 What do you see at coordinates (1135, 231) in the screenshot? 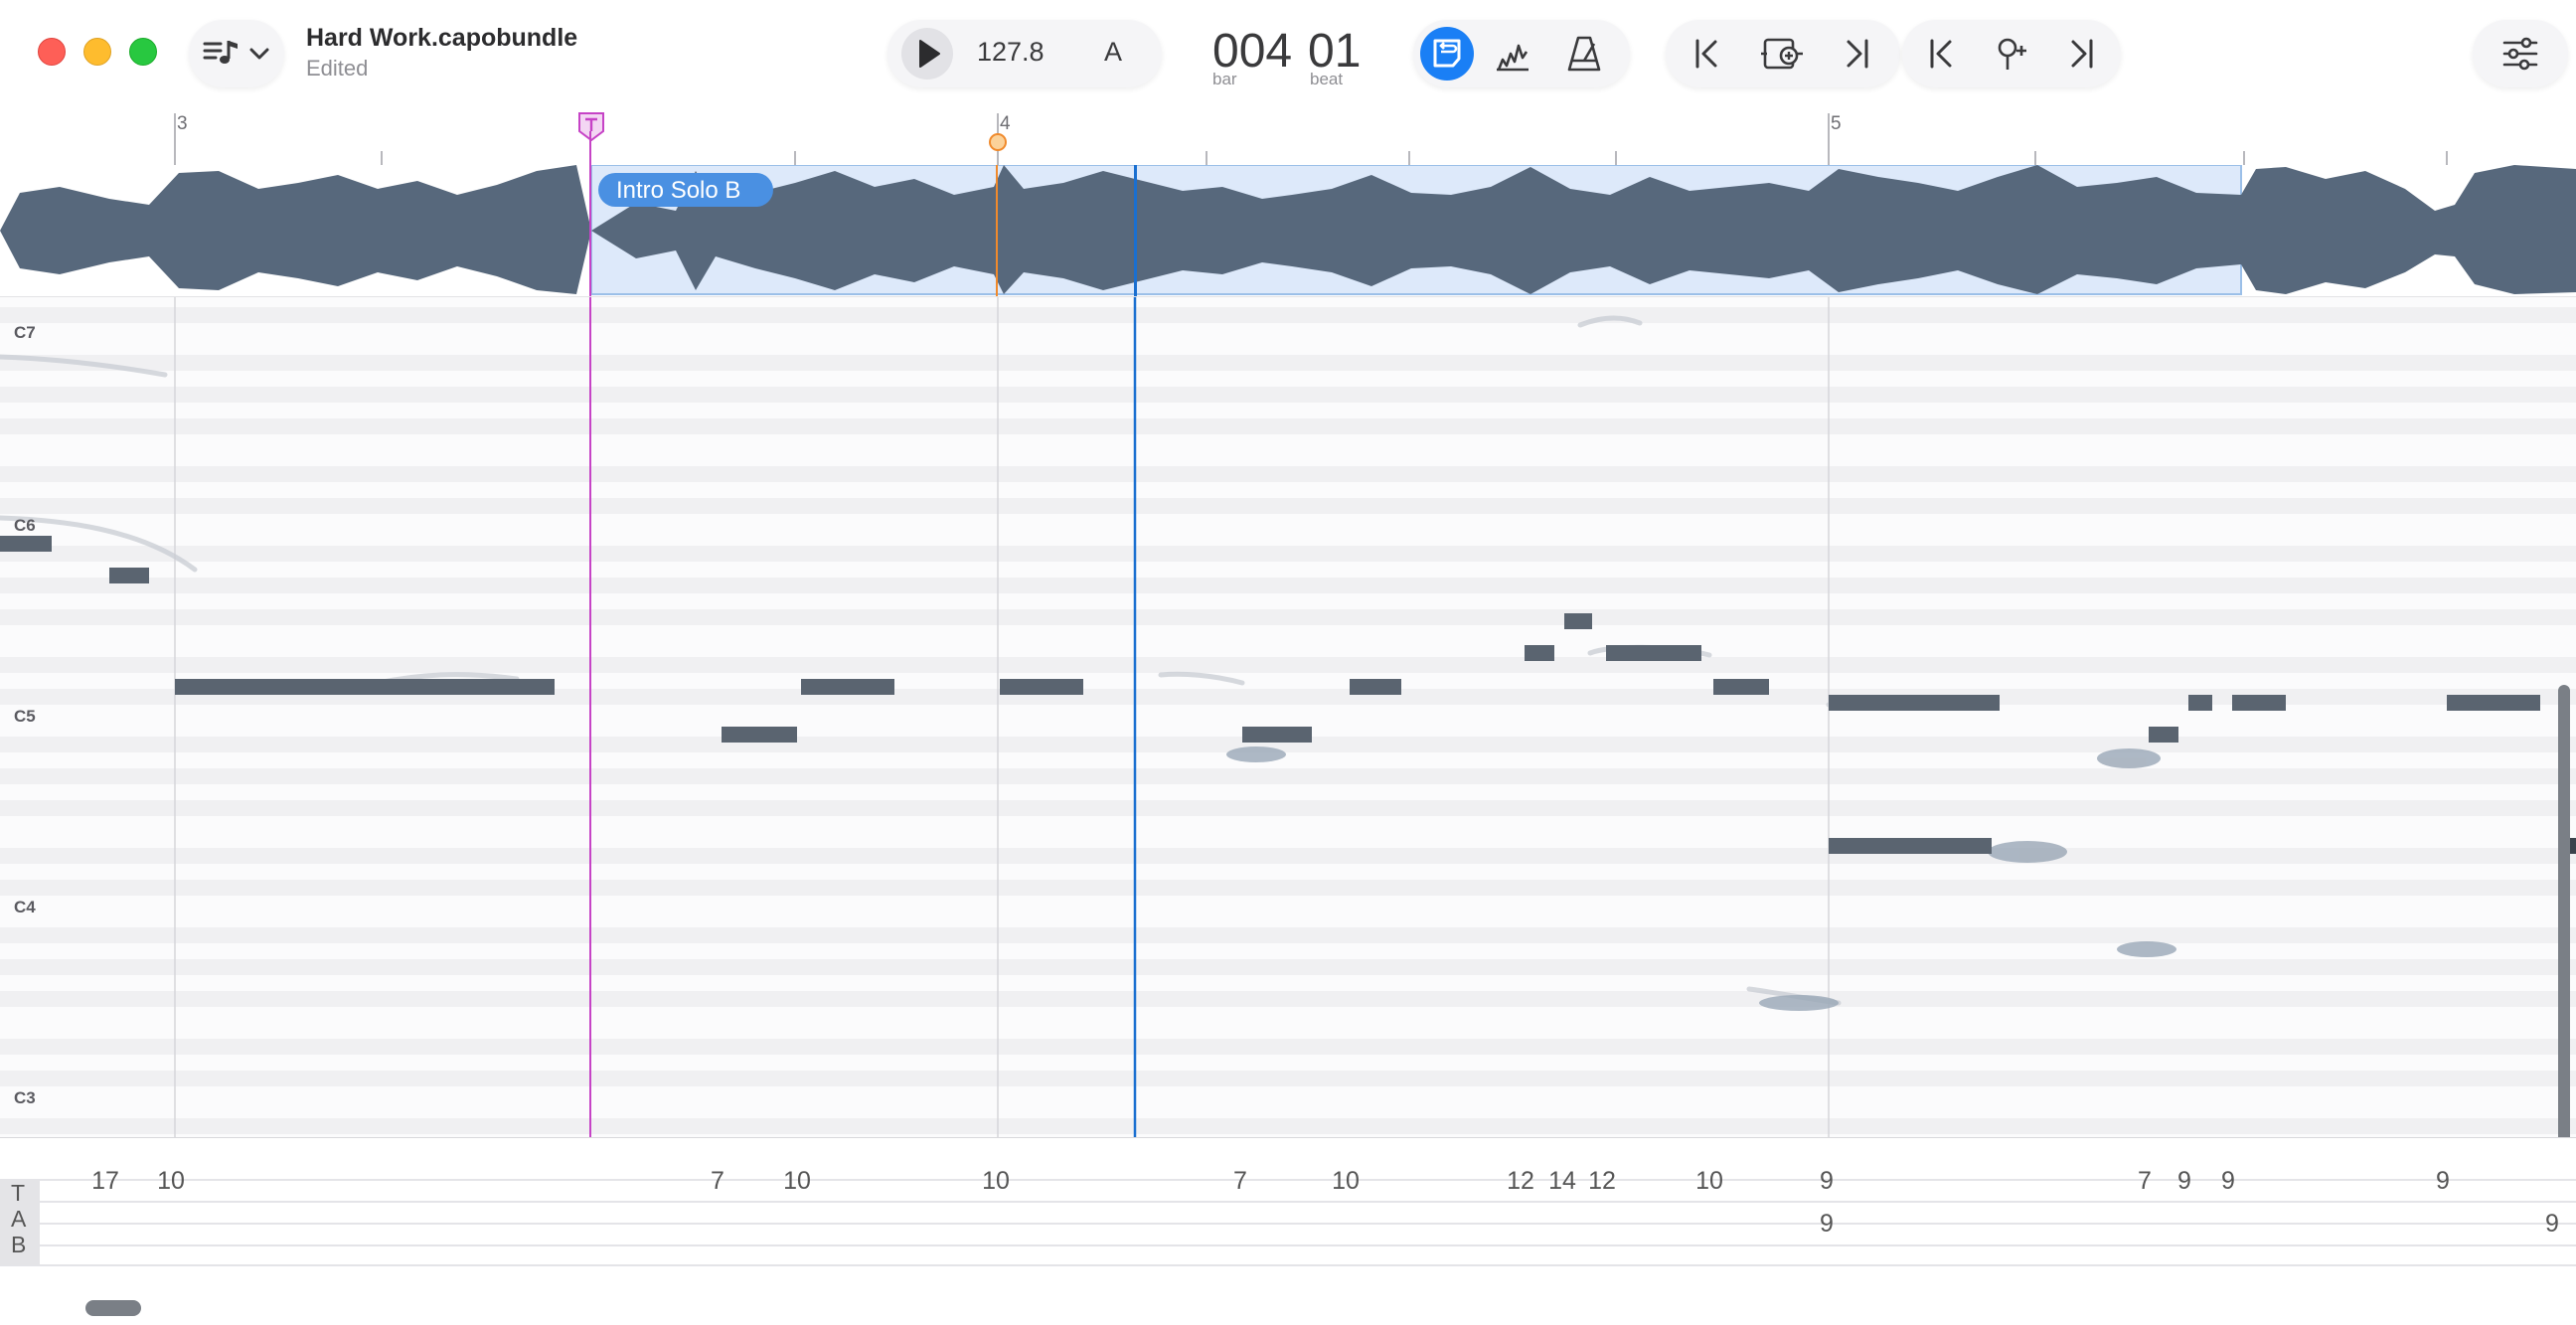
I see `playhead-line` at bounding box center [1135, 231].